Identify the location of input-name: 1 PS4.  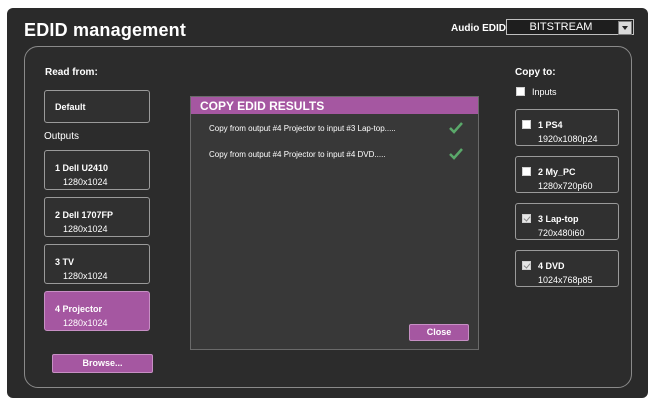
(550, 125).